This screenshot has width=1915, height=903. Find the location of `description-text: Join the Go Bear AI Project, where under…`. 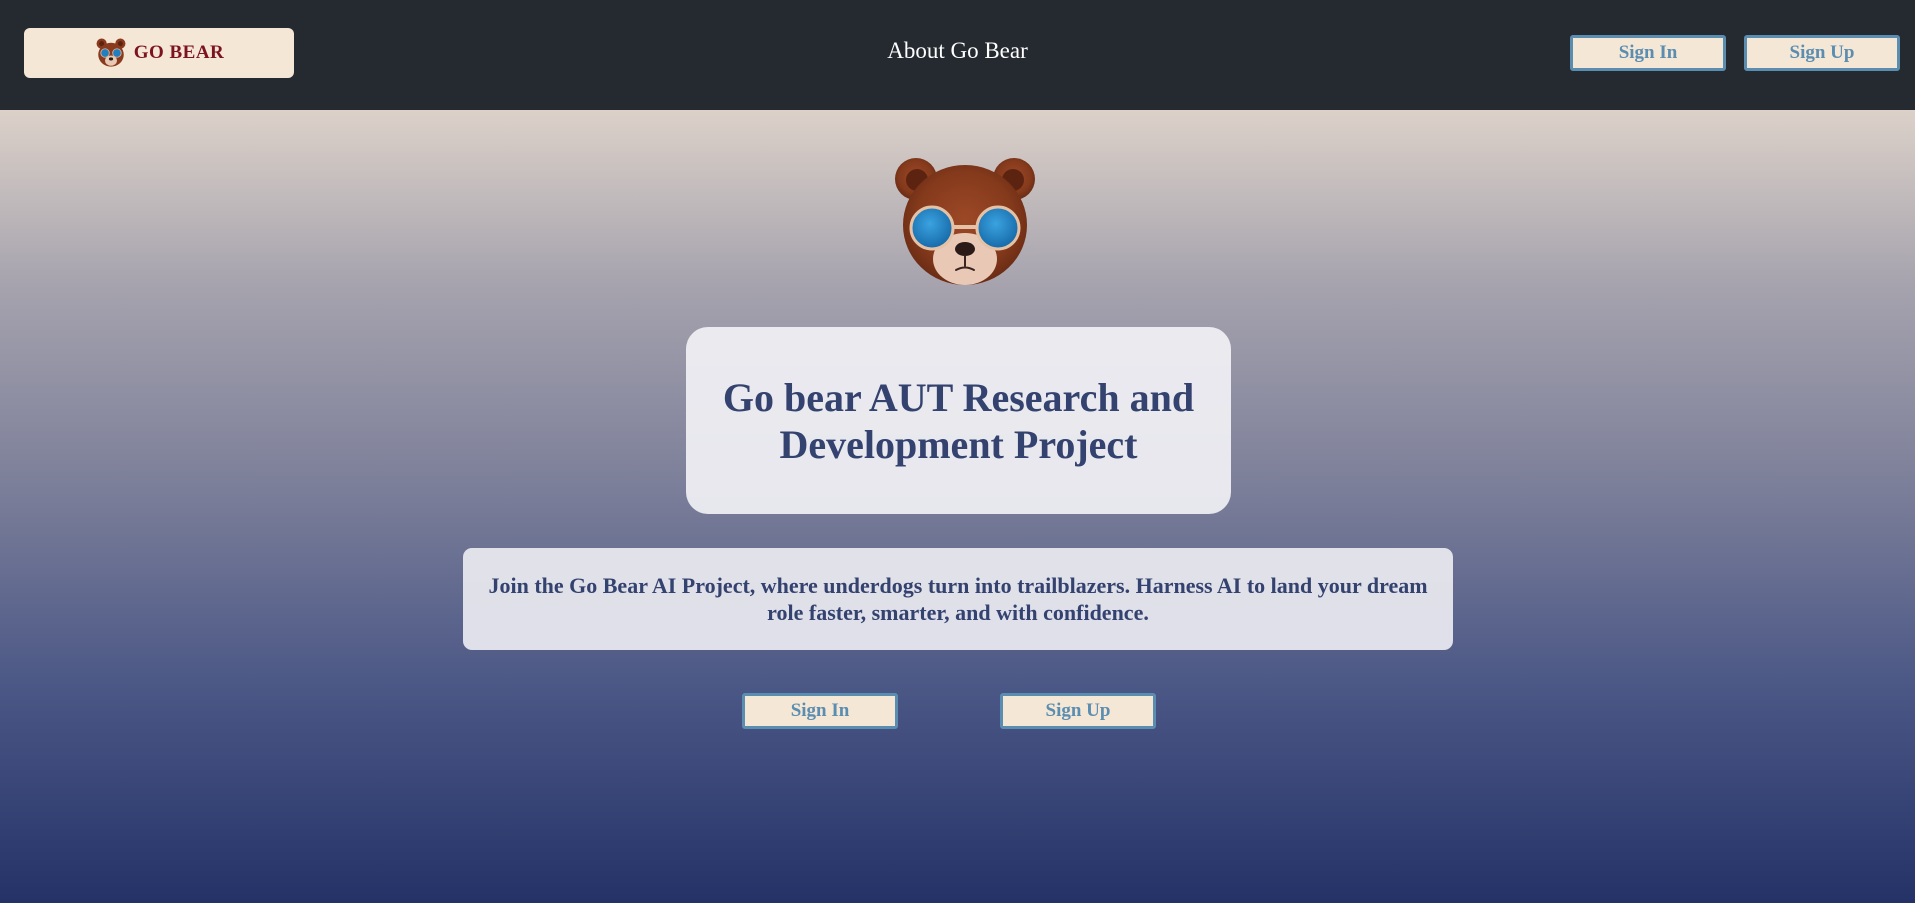

description-text: Join the Go Bear AI Project, where under… is located at coordinates (958, 599).